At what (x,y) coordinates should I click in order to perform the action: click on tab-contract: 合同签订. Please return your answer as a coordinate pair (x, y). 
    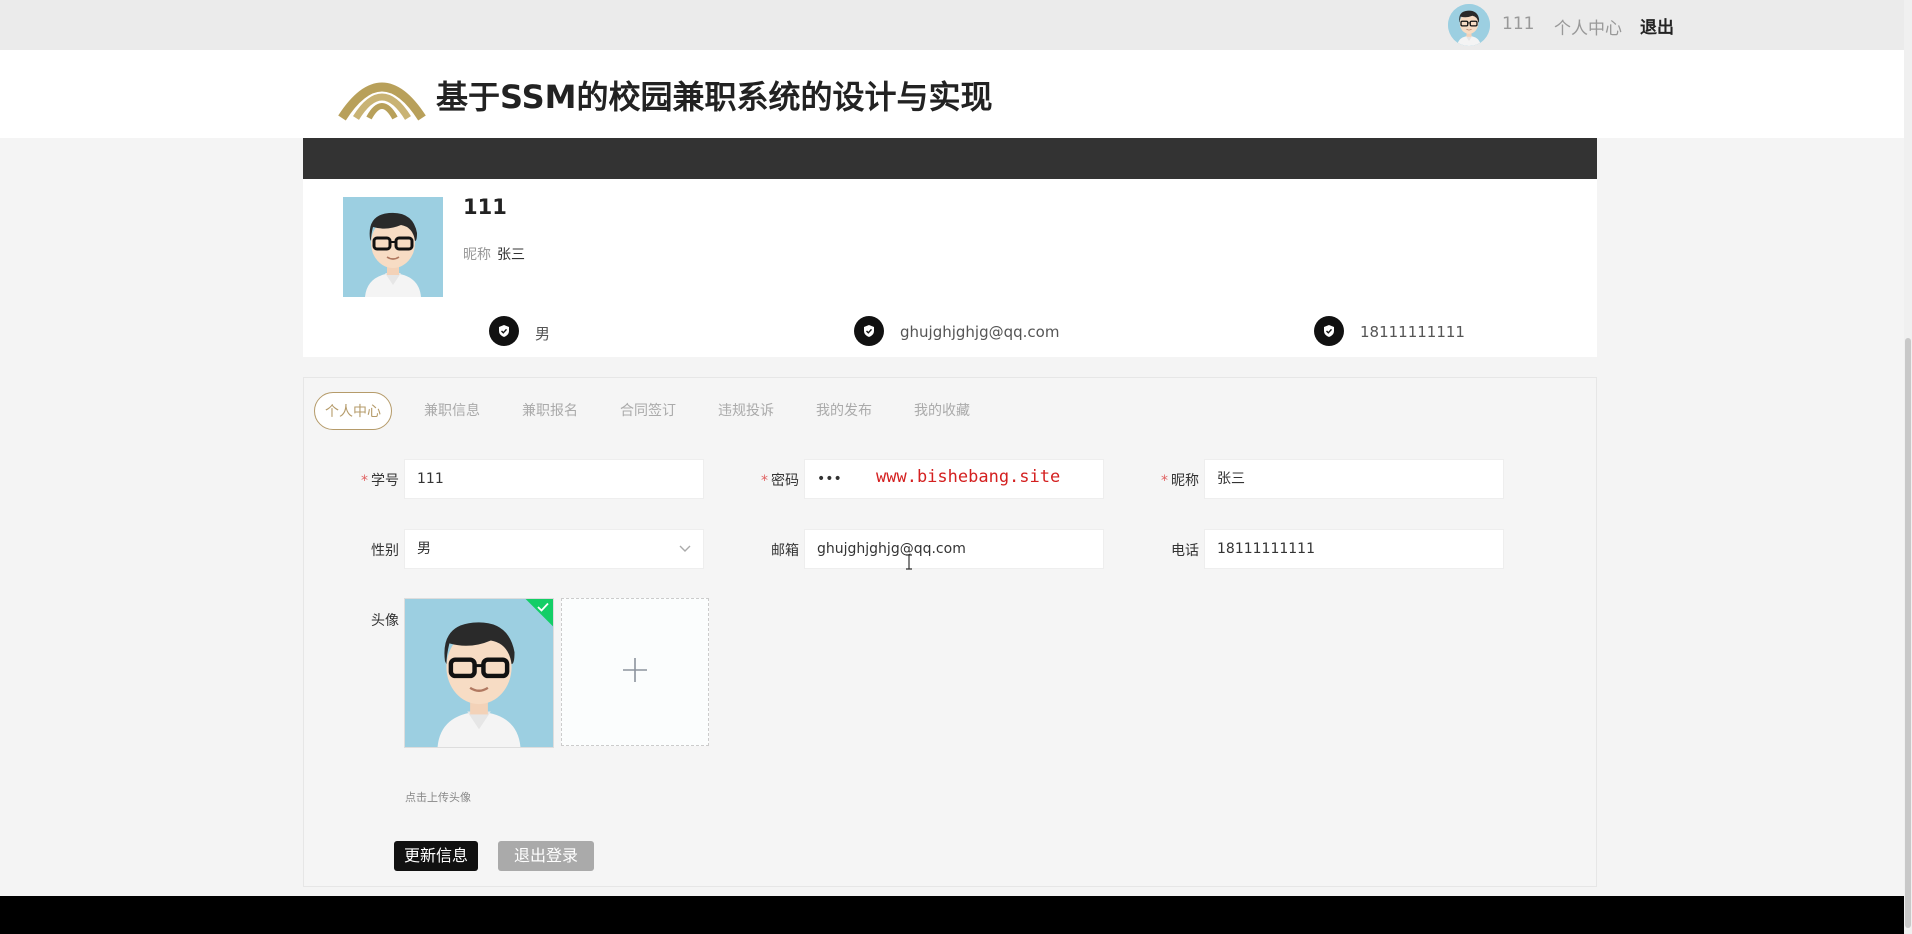
    Looking at the image, I should click on (648, 411).